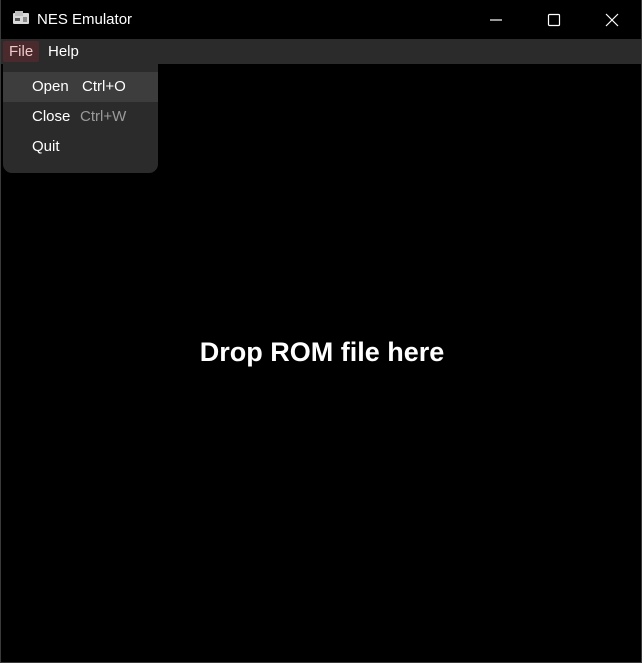 The width and height of the screenshot is (642, 663). I want to click on minimize-icon, so click(496, 20).